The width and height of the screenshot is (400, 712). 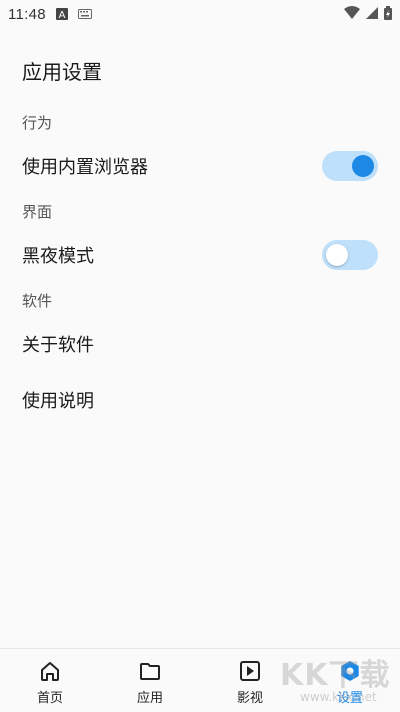 What do you see at coordinates (200, 14) in the screenshot?
I see `status-bar: 11:48 A` at bounding box center [200, 14].